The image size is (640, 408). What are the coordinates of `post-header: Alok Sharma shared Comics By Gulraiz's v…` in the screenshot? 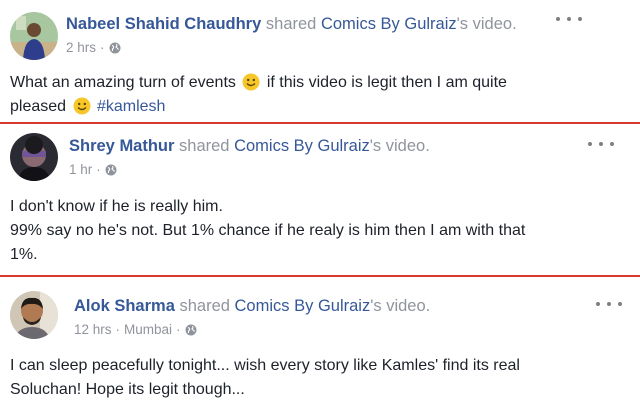 It's located at (252, 306).